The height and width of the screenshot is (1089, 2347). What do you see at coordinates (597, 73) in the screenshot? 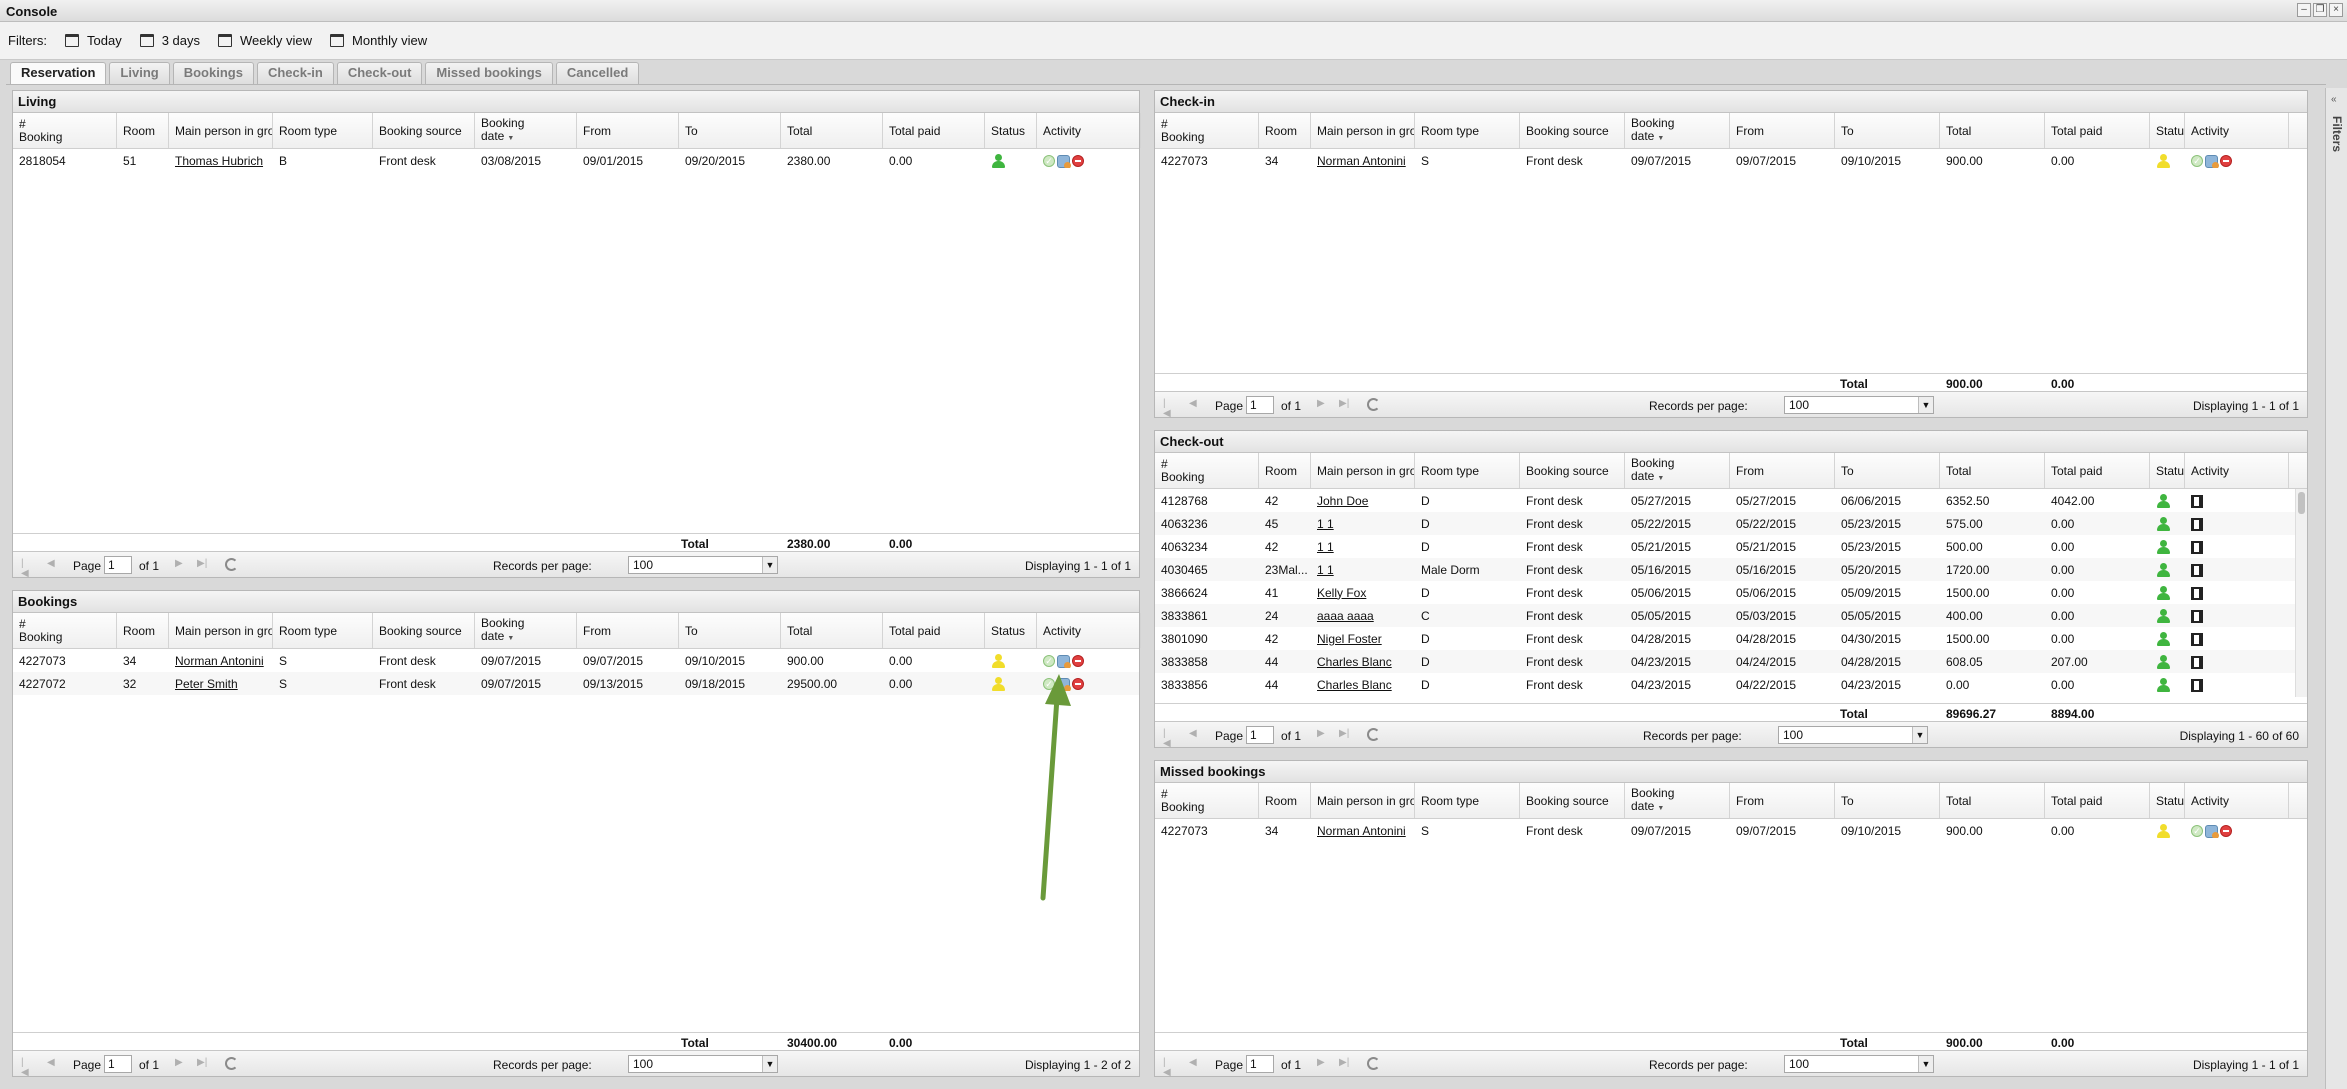
I see `tab-cancelled: Cancelled` at bounding box center [597, 73].